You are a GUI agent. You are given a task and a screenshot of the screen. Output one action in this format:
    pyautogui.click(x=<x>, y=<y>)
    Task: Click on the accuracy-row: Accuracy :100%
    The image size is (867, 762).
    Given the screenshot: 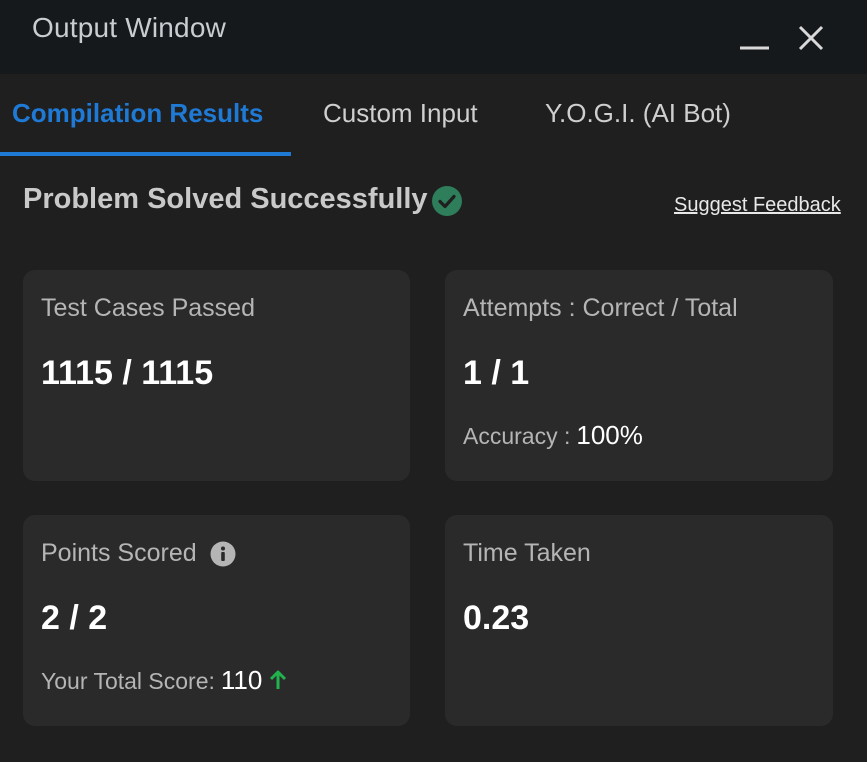 What is the action you would take?
    pyautogui.click(x=553, y=435)
    